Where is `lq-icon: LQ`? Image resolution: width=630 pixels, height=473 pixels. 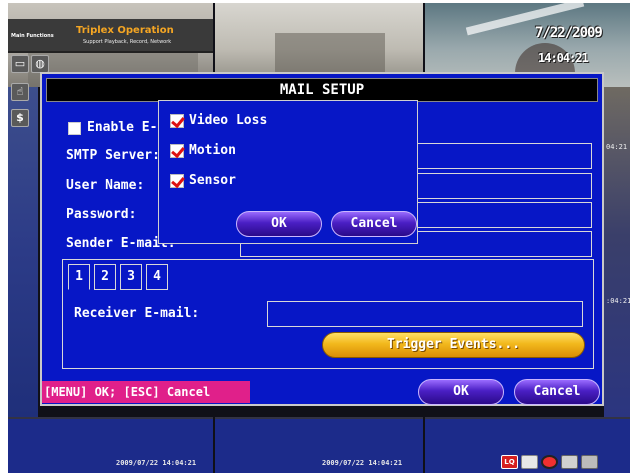 lq-icon: LQ is located at coordinates (509, 462).